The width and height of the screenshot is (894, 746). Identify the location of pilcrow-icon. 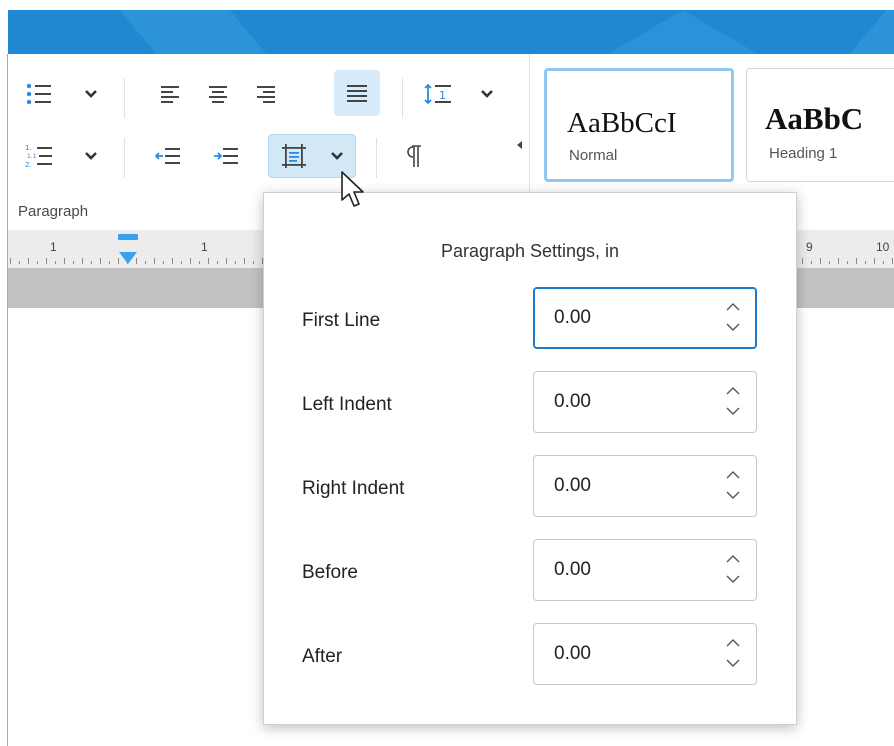
(414, 156).